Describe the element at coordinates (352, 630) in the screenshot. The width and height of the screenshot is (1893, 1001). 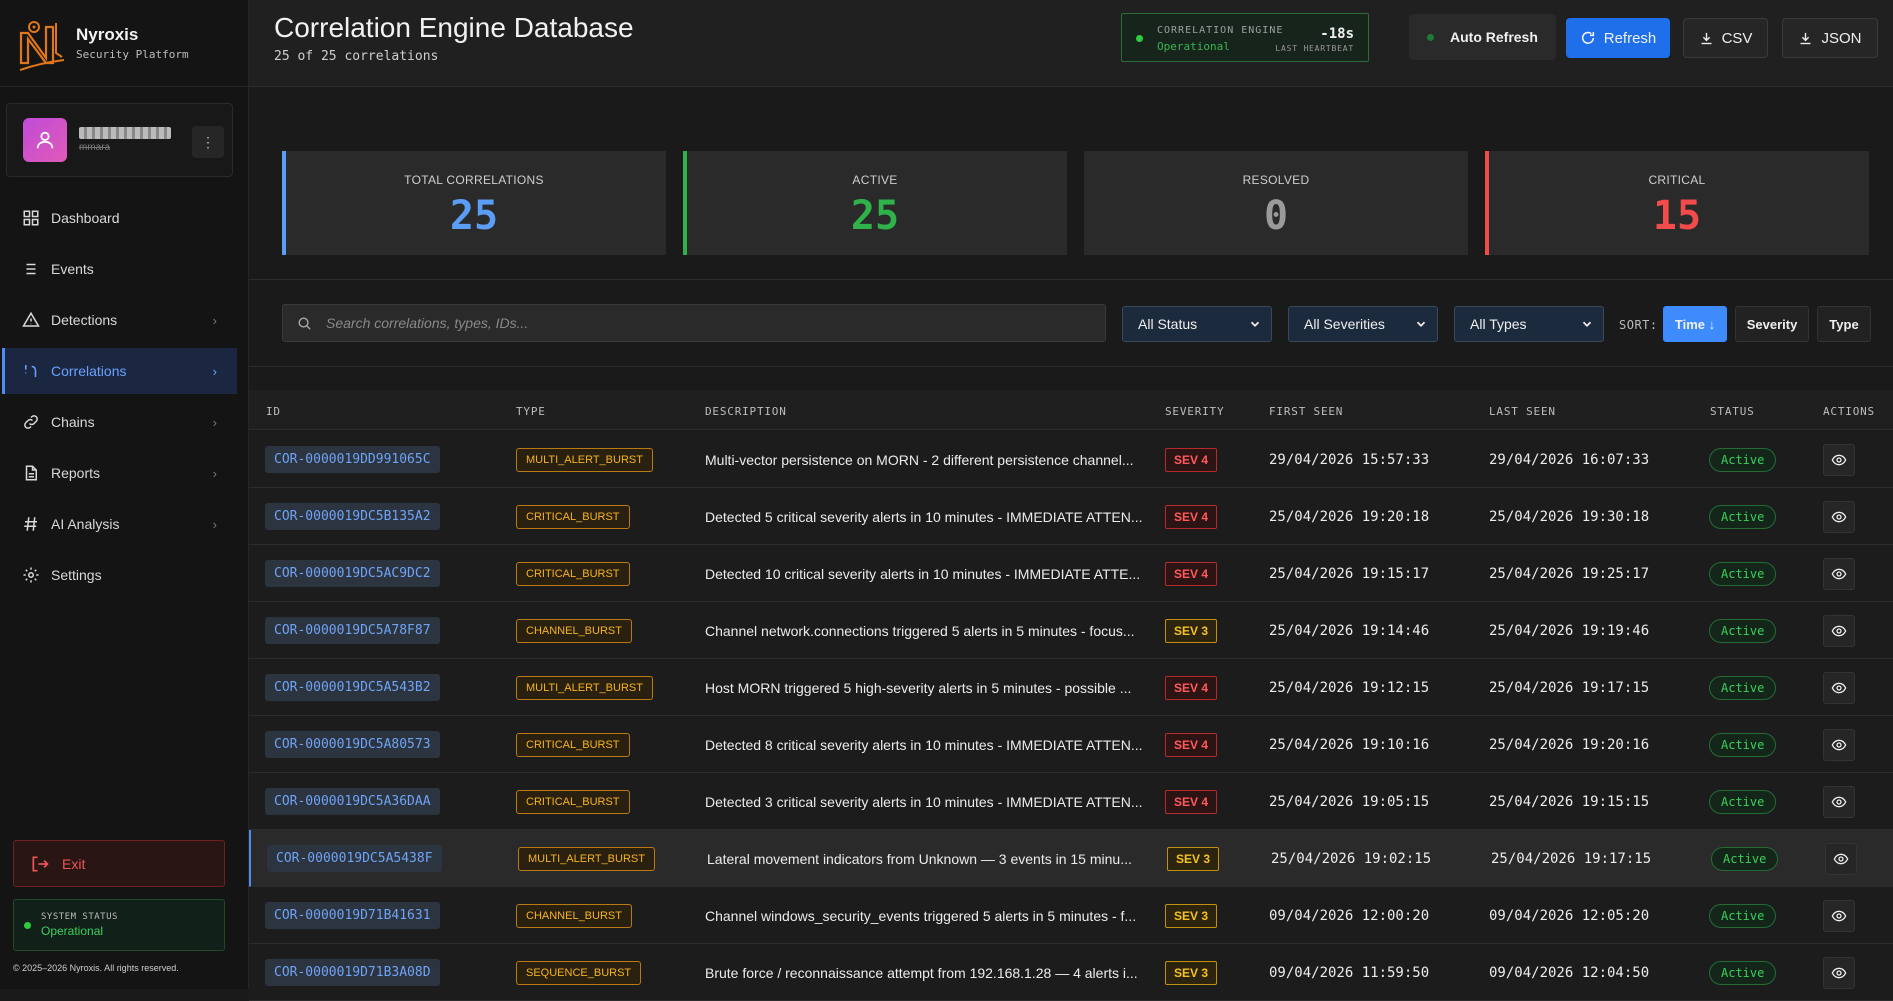
I see `correlation-id-link: COR-0000019DC5A78F87` at that location.